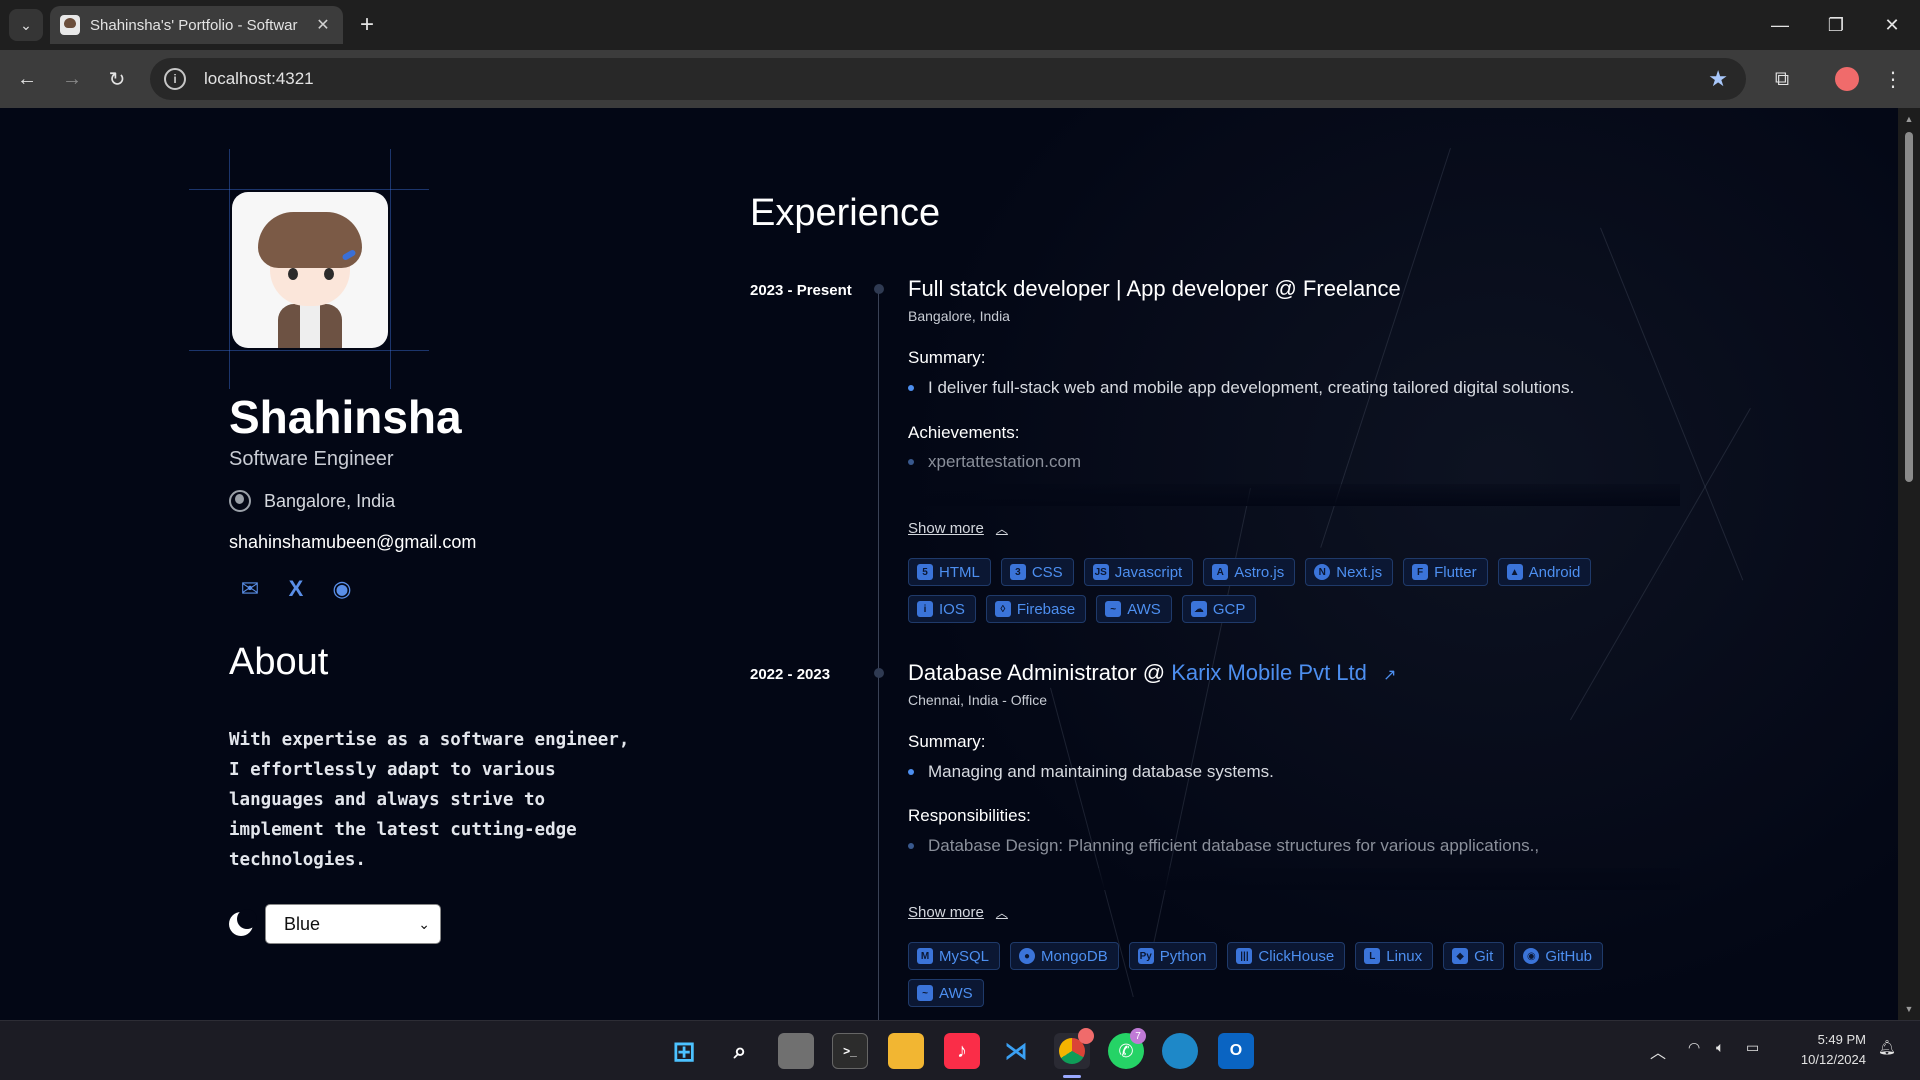 This screenshot has width=1920, height=1080. Describe the element at coordinates (962, 1051) in the screenshot. I see `apple-music-icon: ♪` at that location.